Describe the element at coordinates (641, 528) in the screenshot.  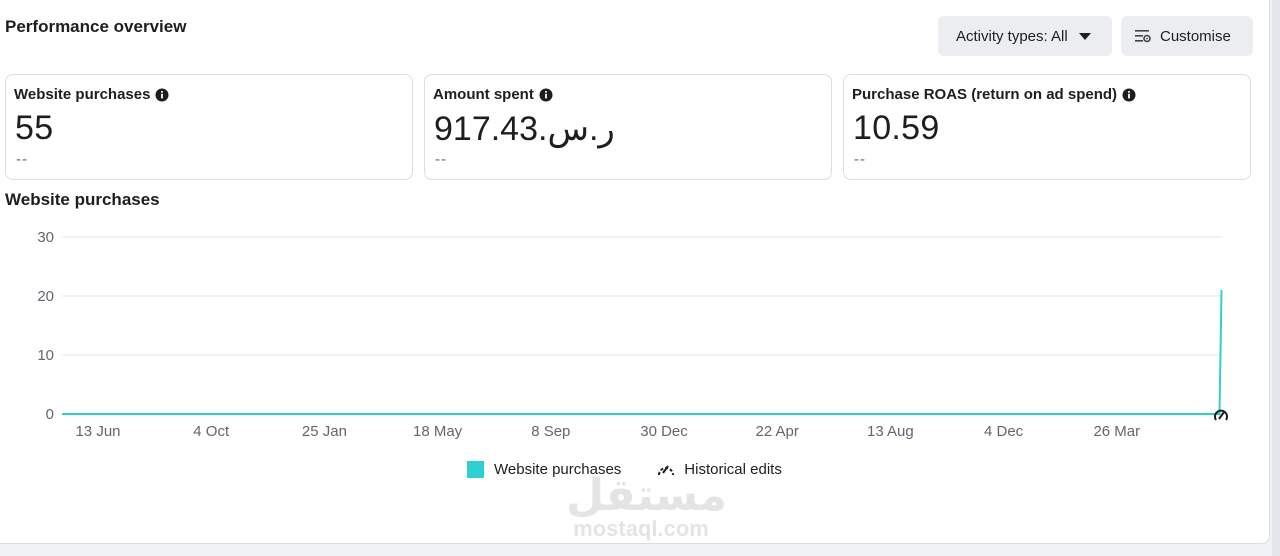
I see `watermark-latin: mostaql.com` at that location.